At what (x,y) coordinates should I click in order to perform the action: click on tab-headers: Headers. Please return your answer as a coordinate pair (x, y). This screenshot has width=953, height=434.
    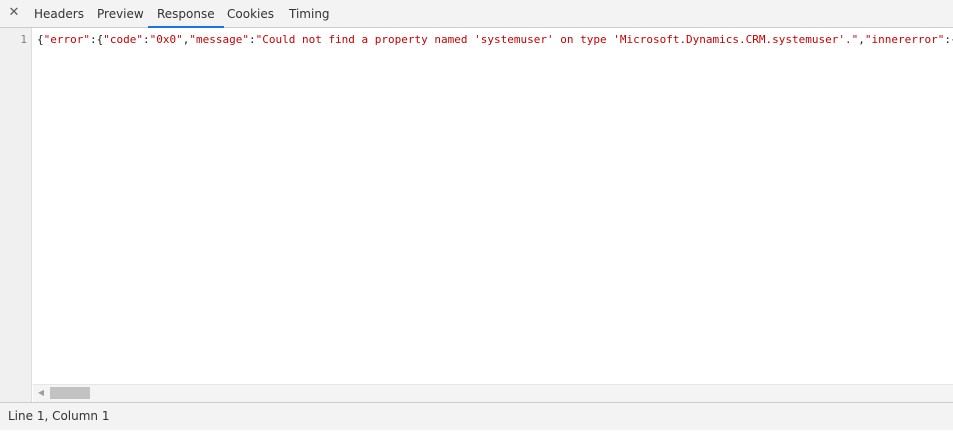
    Looking at the image, I should click on (59, 13).